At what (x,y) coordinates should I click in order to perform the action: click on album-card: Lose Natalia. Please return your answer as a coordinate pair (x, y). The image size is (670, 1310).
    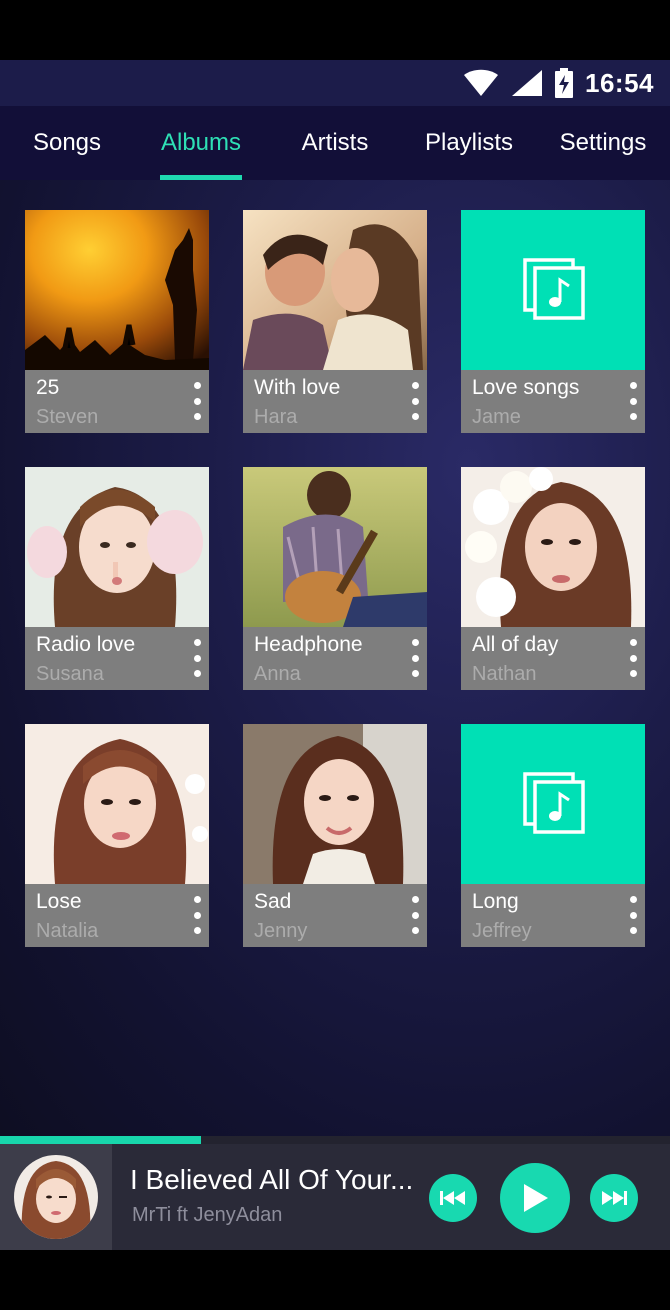
    Looking at the image, I should click on (117, 835).